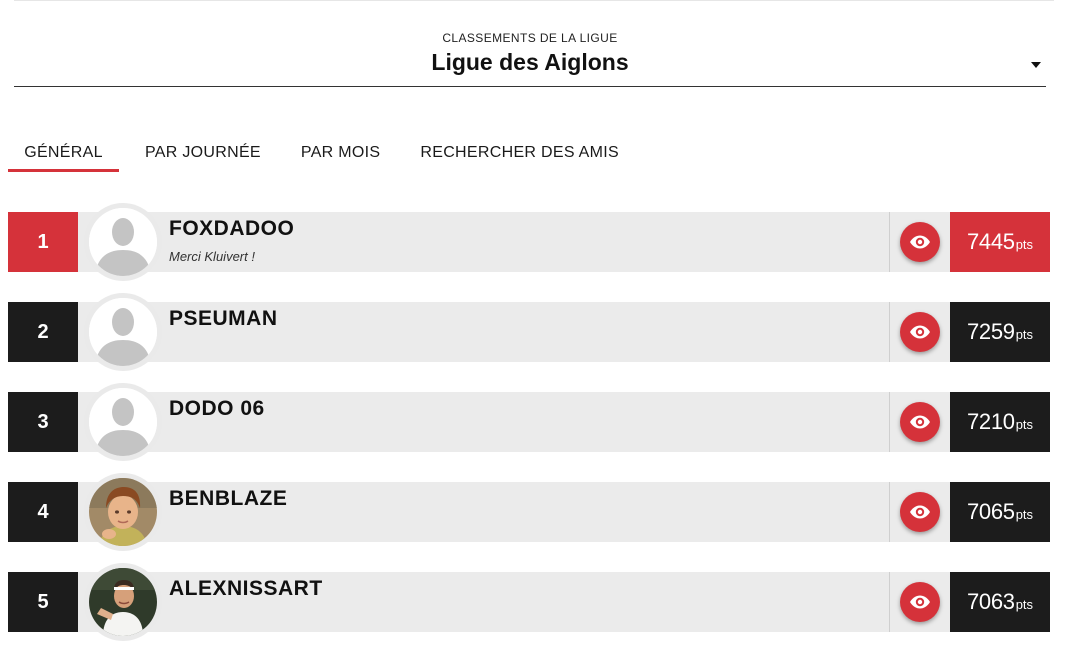 This screenshot has width=1070, height=650. I want to click on rank-number: 1, so click(43, 242).